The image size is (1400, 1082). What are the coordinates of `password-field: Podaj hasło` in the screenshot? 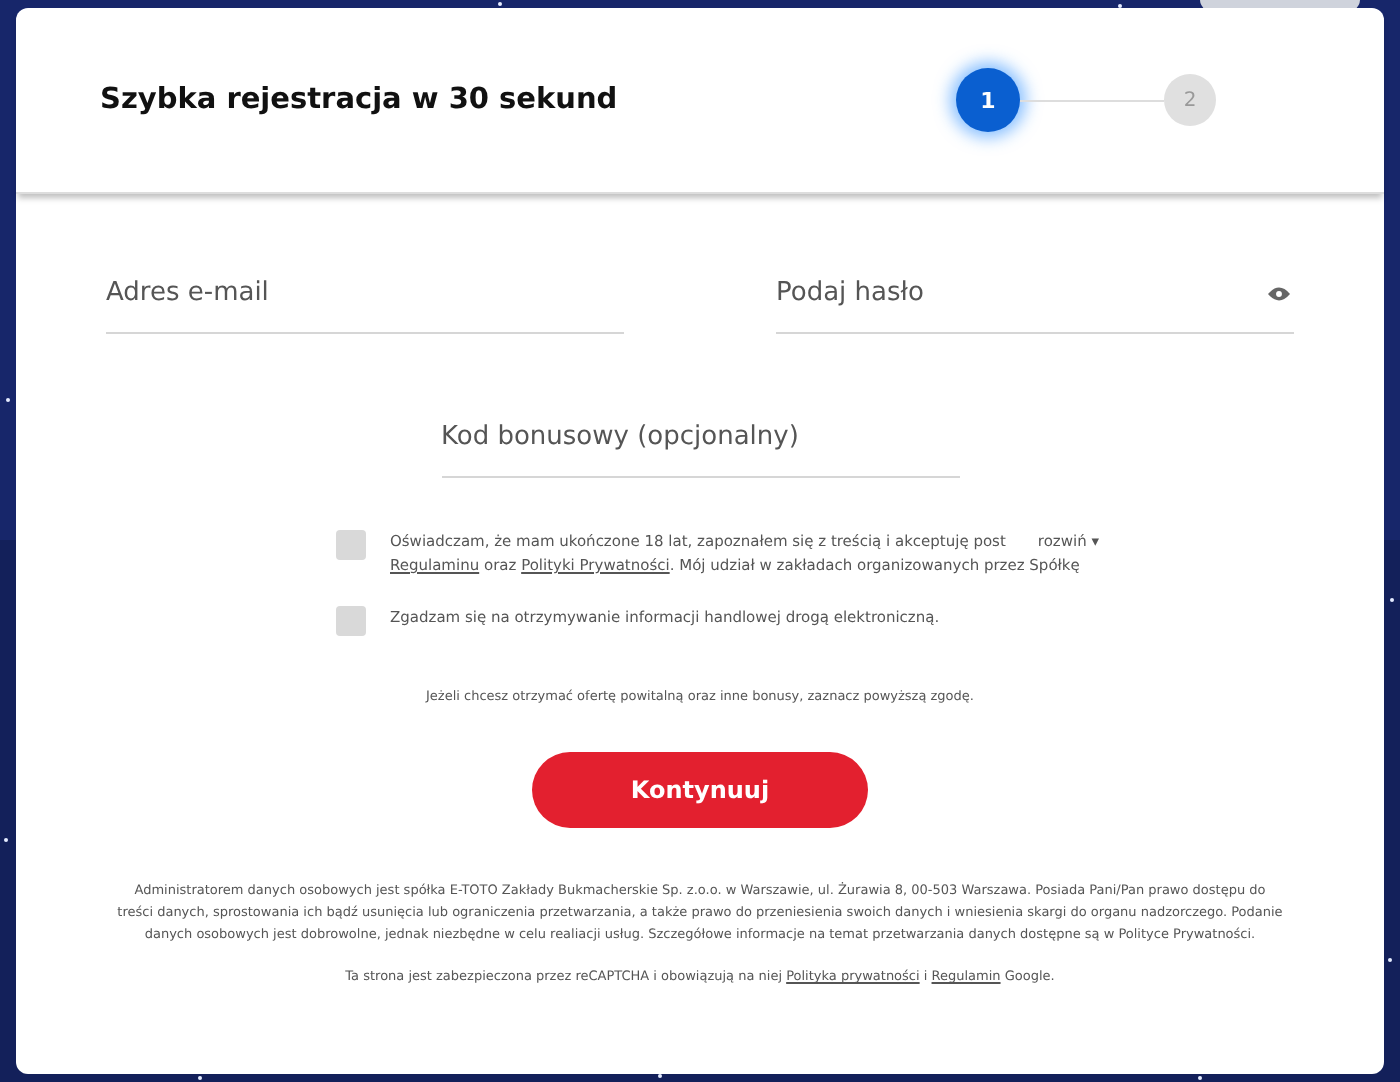 It's located at (1035, 294).